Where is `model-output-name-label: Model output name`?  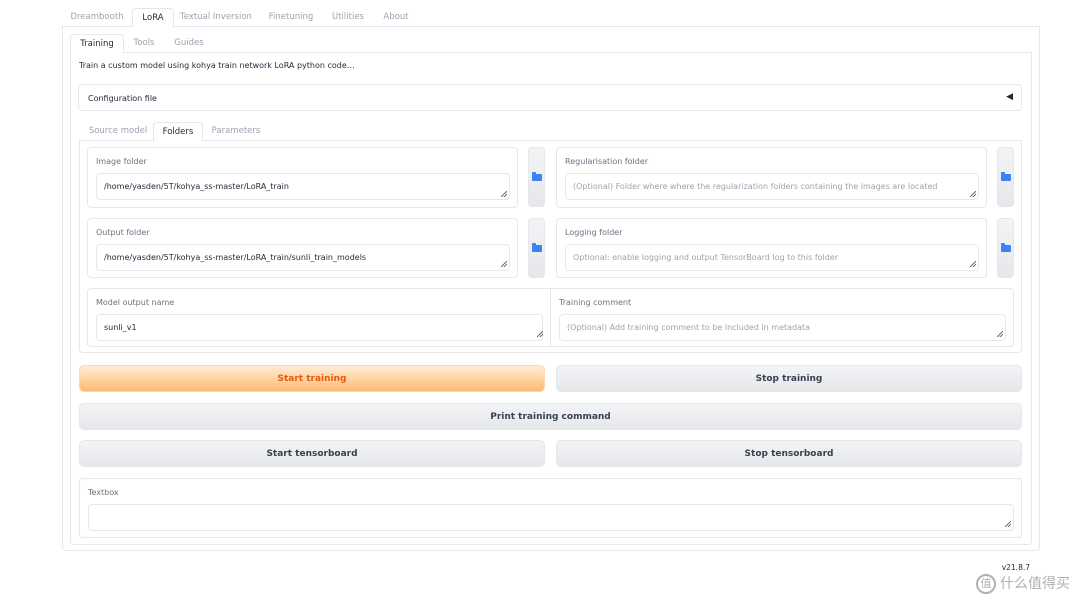
model-output-name-label: Model output name is located at coordinates (135, 302).